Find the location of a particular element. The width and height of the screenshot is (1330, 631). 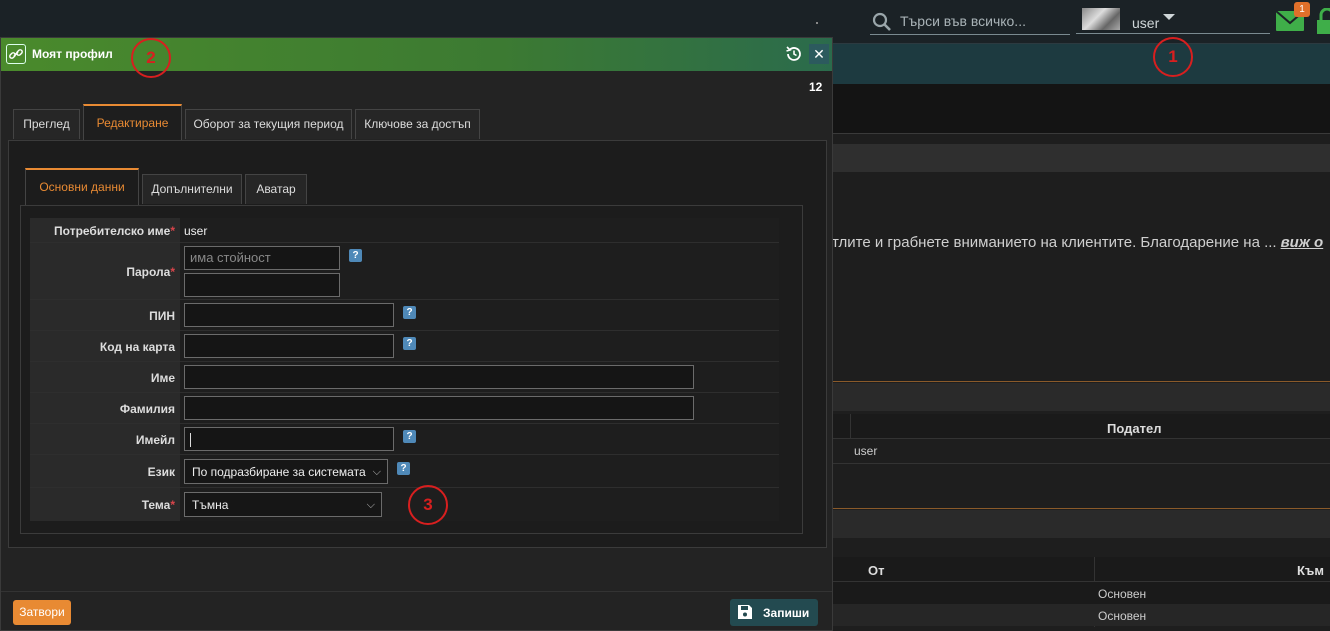

theme-value: Тъмна is located at coordinates (210, 505).